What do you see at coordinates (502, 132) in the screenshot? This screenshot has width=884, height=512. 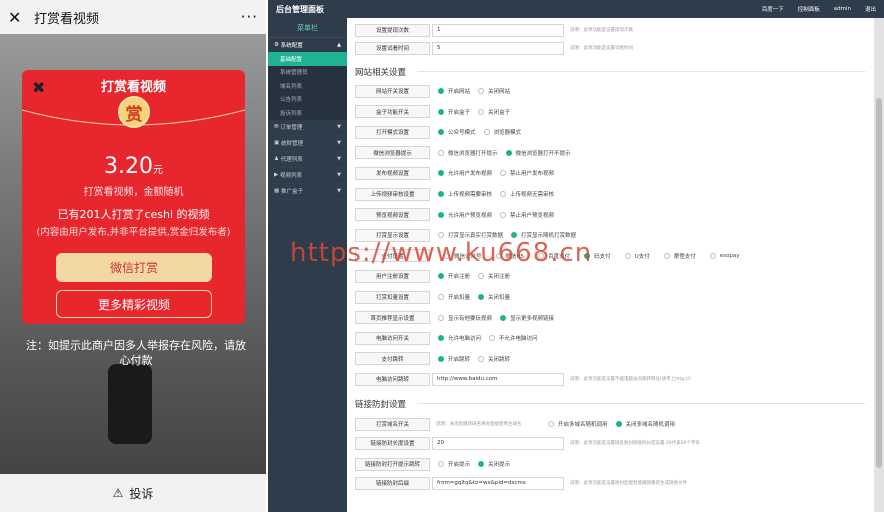 I see `radio-option: 浏览器模式` at bounding box center [502, 132].